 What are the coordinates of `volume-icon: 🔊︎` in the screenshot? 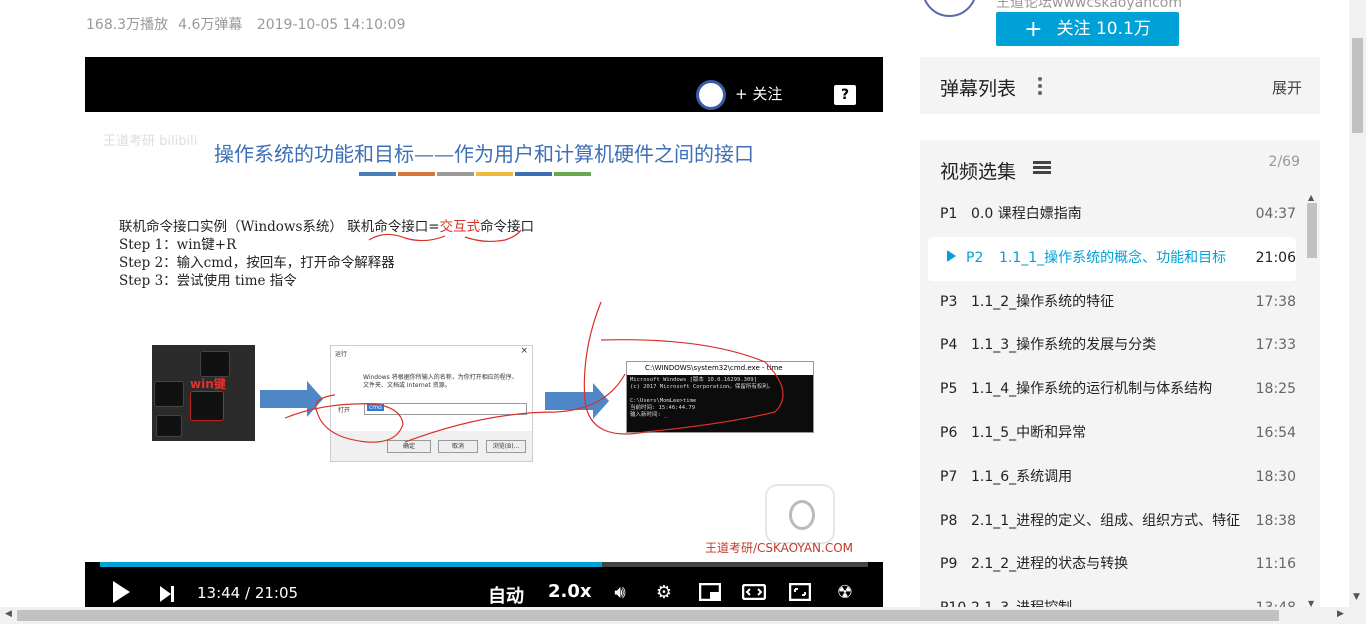 It's located at (620, 592).